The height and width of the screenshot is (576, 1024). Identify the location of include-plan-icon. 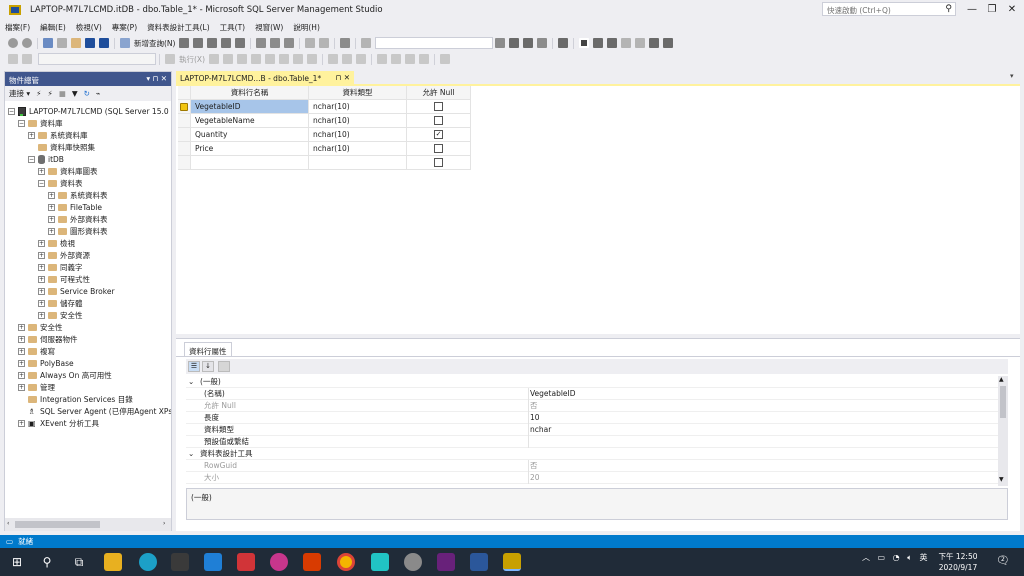
(284, 59).